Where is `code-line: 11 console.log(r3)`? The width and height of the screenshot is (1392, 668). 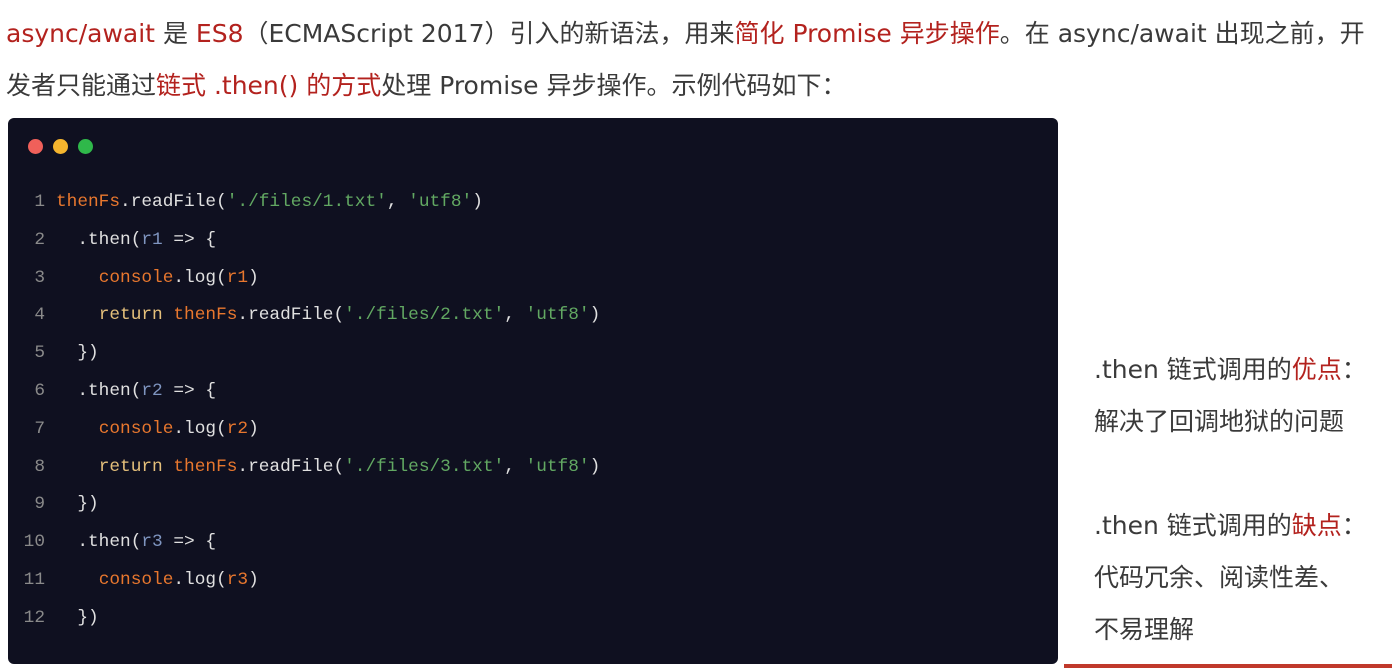
code-line: 11 console.log(r3) is located at coordinates (304, 581).